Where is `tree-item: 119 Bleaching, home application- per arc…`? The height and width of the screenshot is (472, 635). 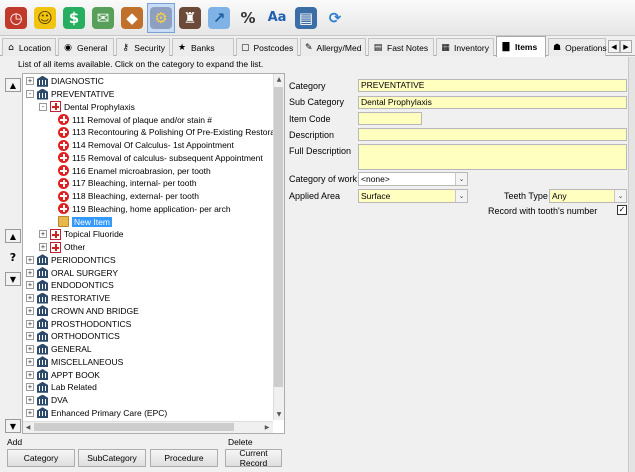
tree-item: 119 Bleaching, home application- per arc… is located at coordinates (144, 209).